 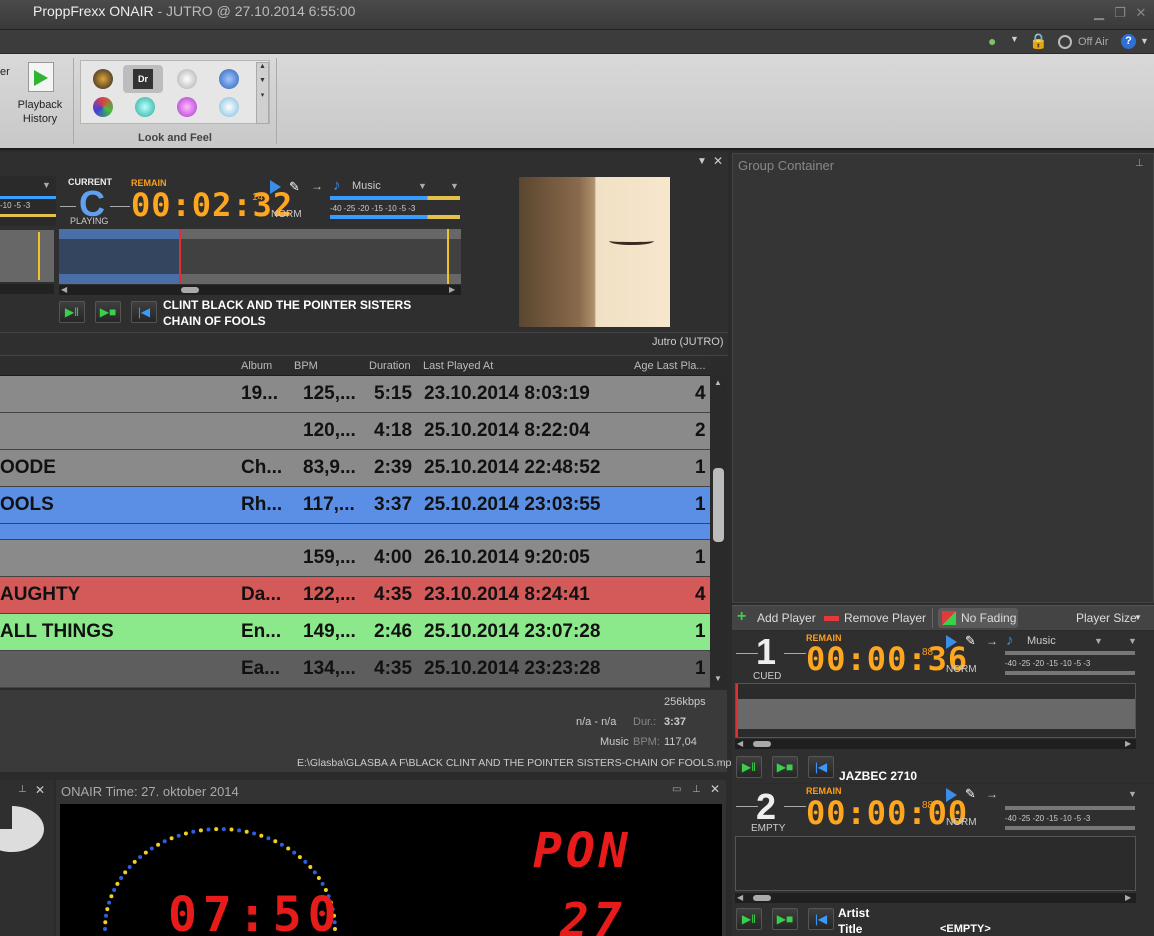 I want to click on lock-icon: 🔒, so click(x=1038, y=41).